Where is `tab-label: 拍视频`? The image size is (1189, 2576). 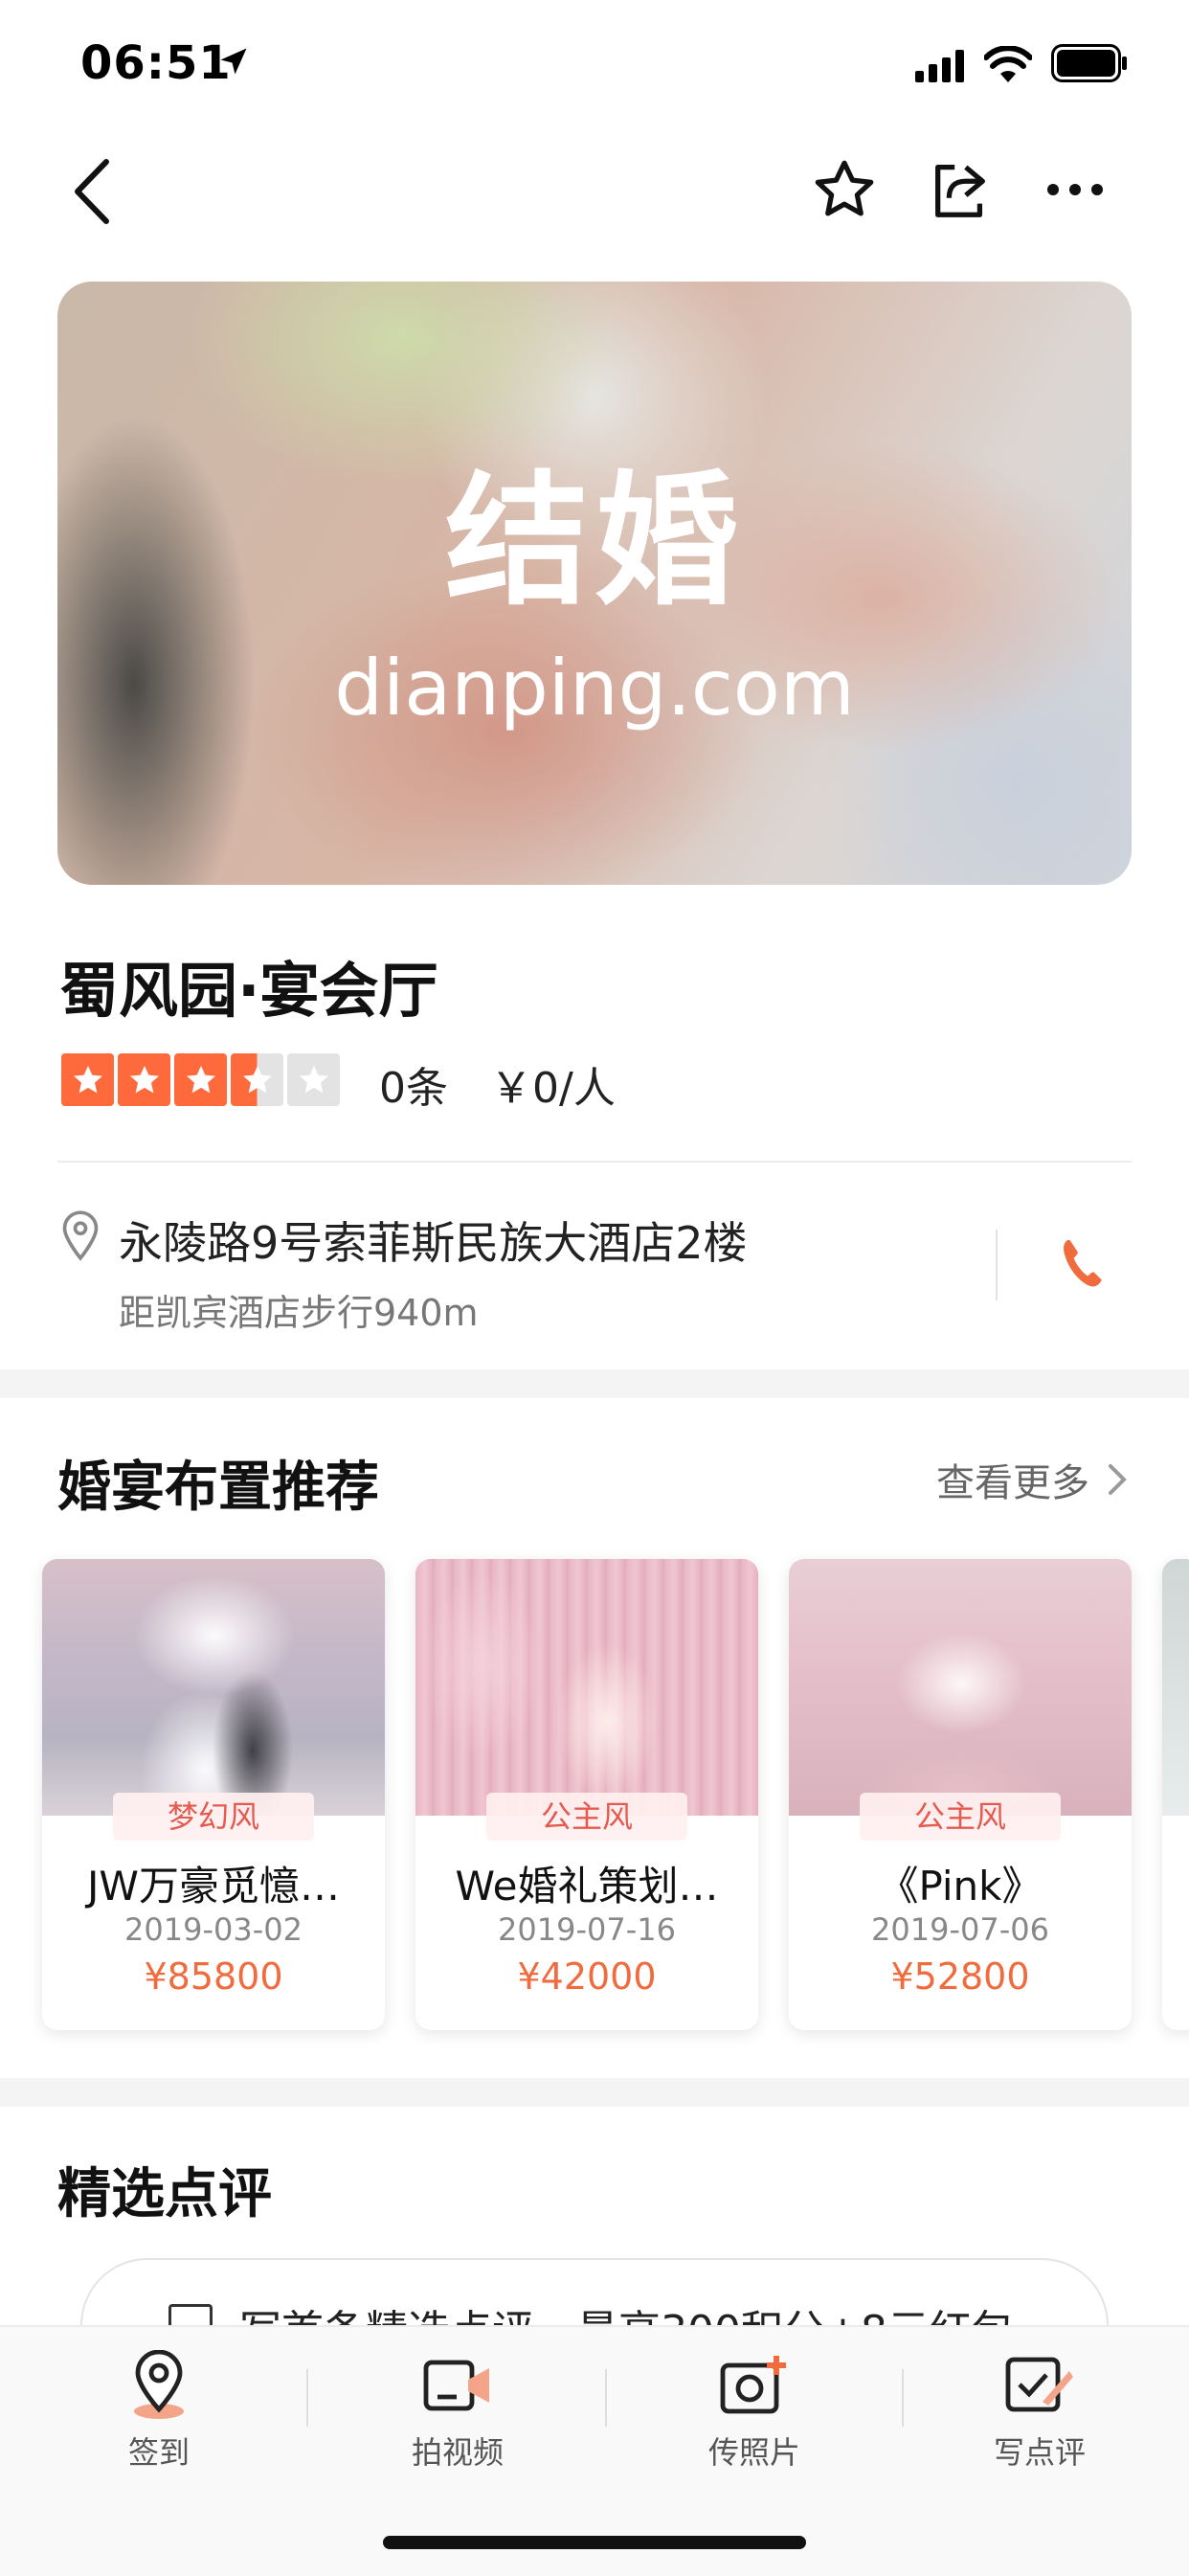
tab-label: 拍视频 is located at coordinates (457, 2452).